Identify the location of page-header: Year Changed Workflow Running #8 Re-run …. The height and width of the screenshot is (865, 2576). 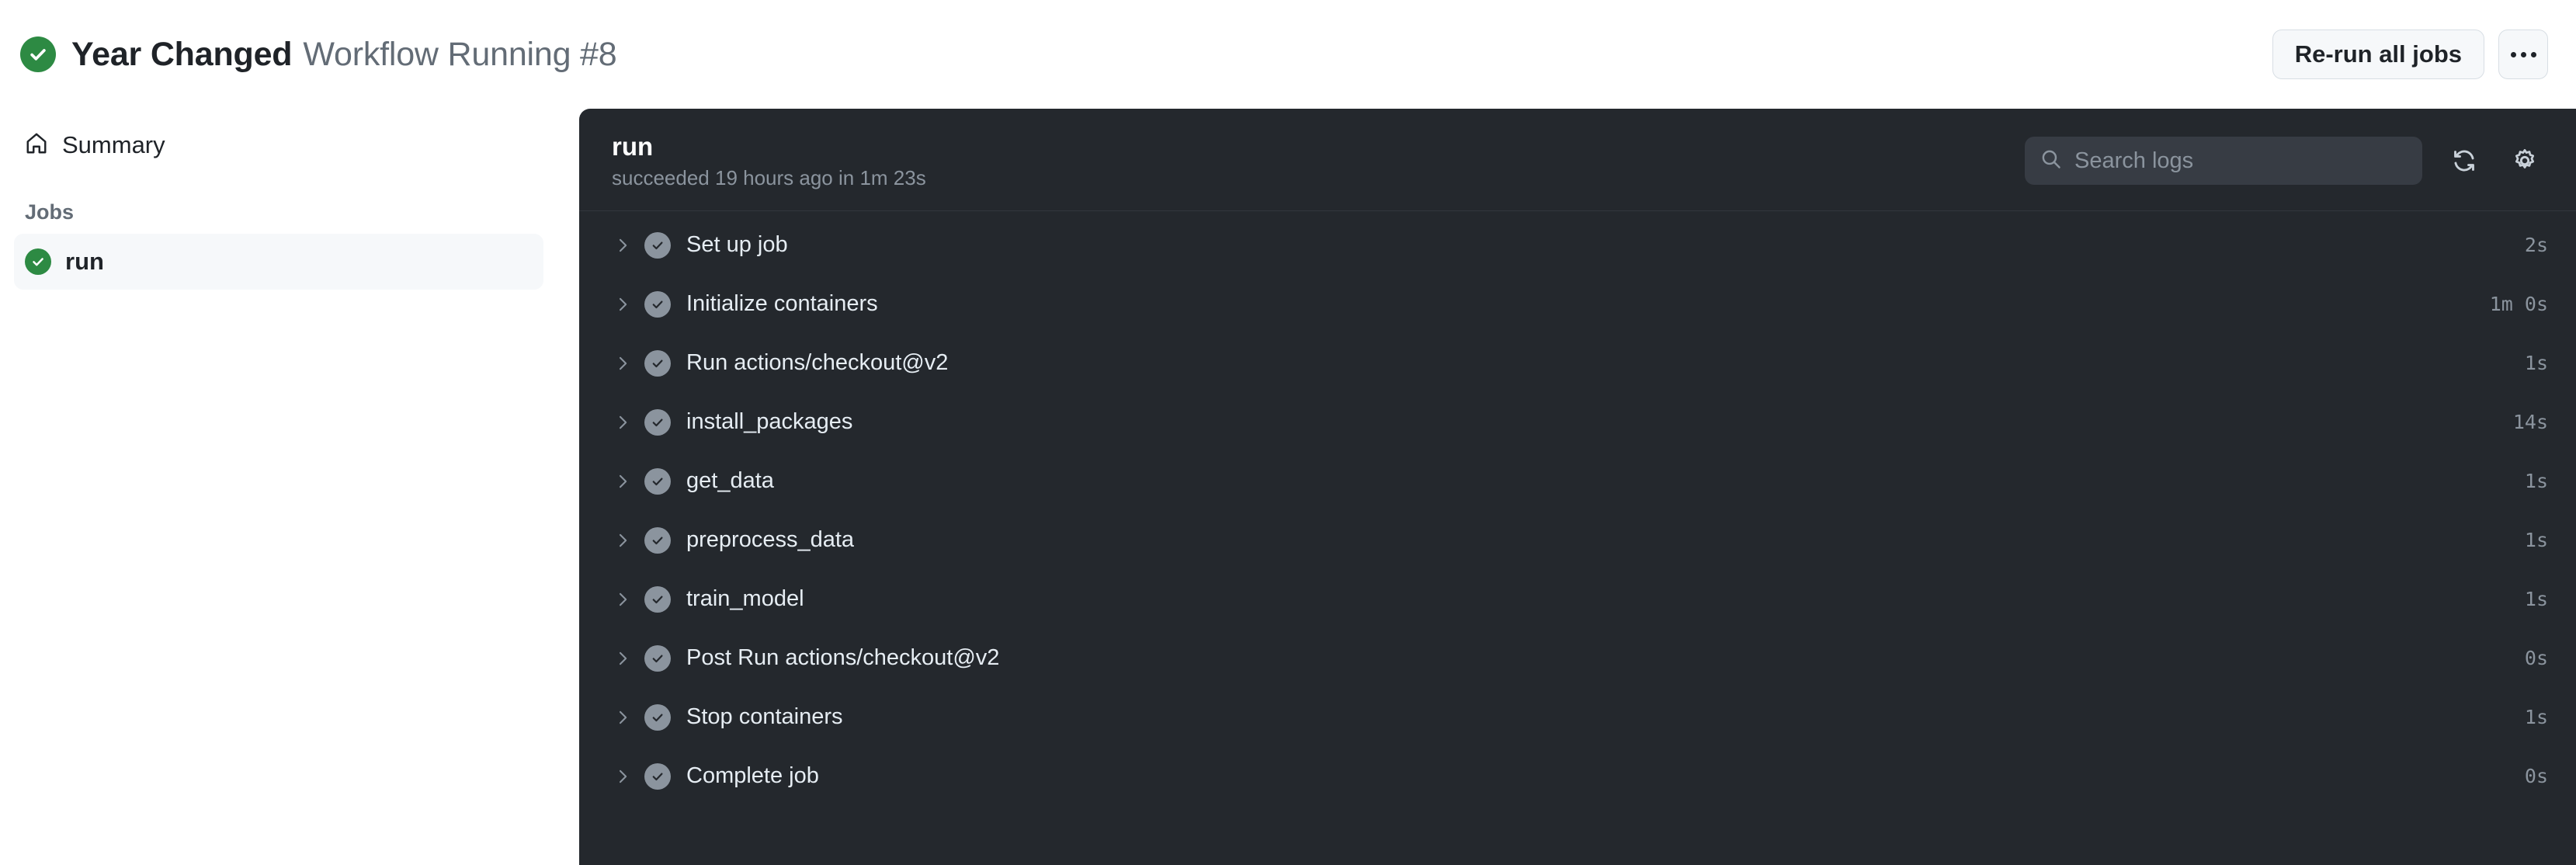
(1288, 54).